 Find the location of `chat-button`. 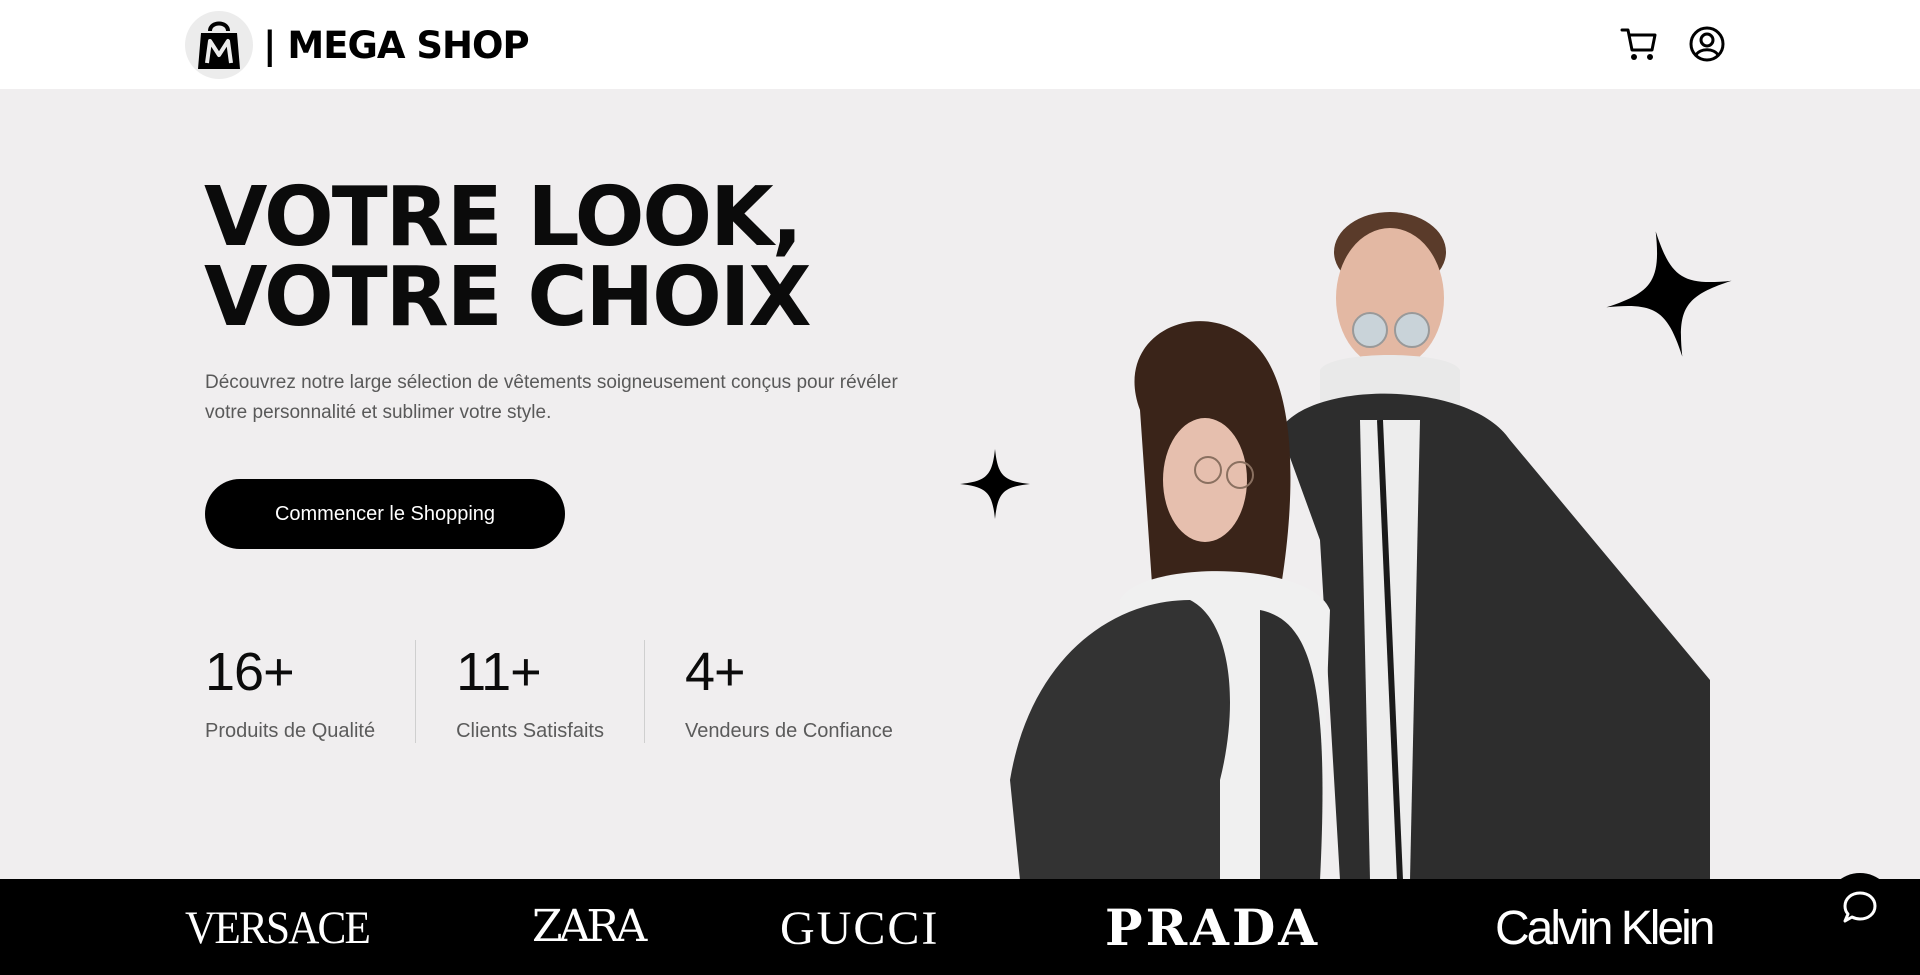

chat-button is located at coordinates (1860, 907).